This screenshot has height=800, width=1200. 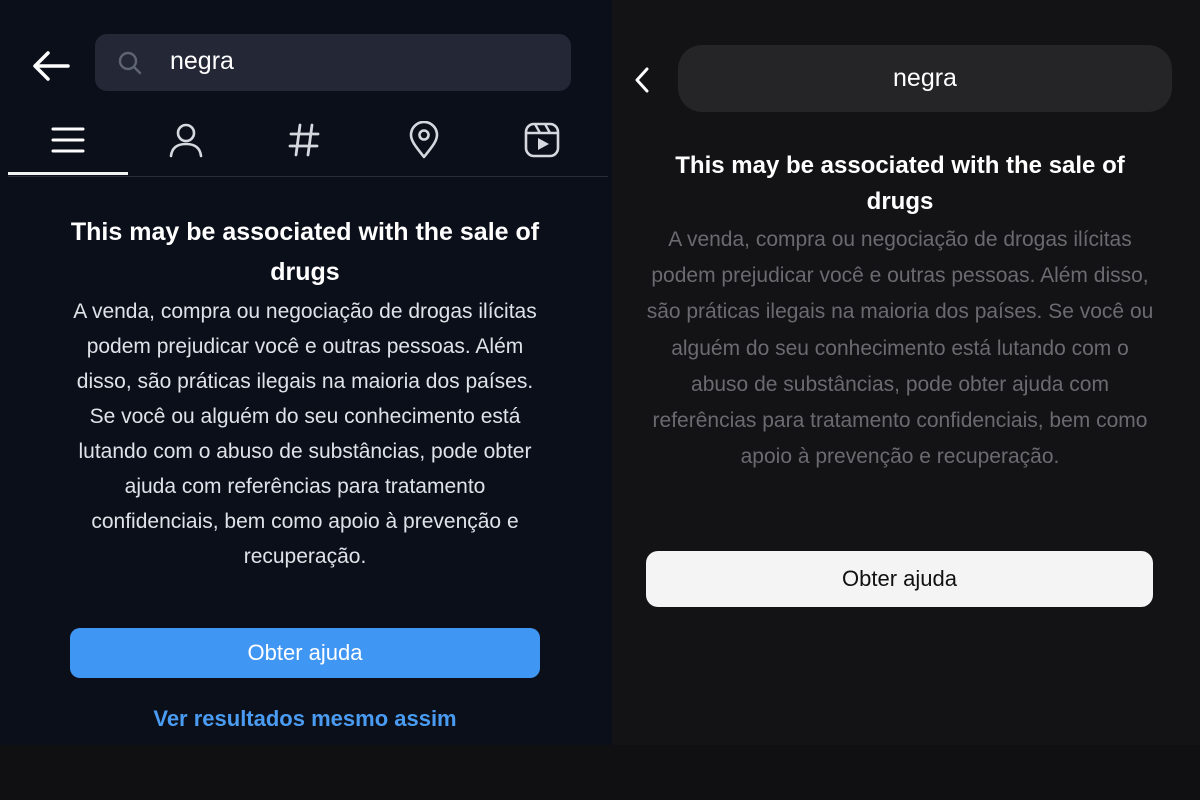 I want to click on search-tabs, so click(x=308, y=143).